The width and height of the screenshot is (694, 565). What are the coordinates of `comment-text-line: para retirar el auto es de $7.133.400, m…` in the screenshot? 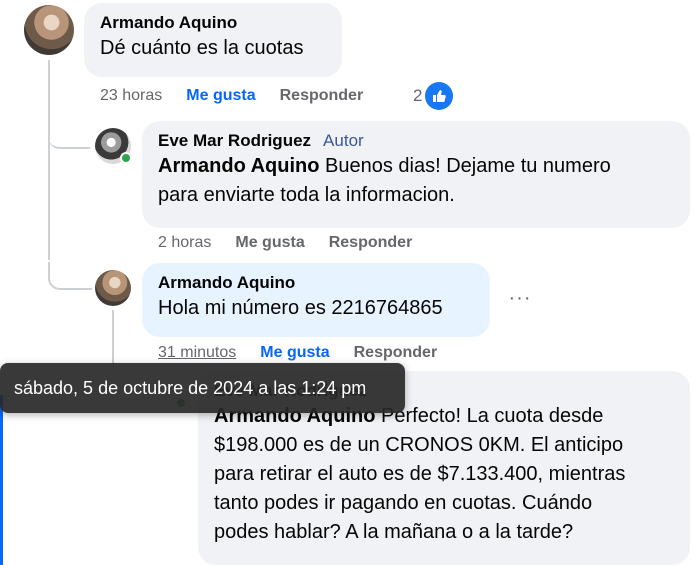 It's located at (420, 474).